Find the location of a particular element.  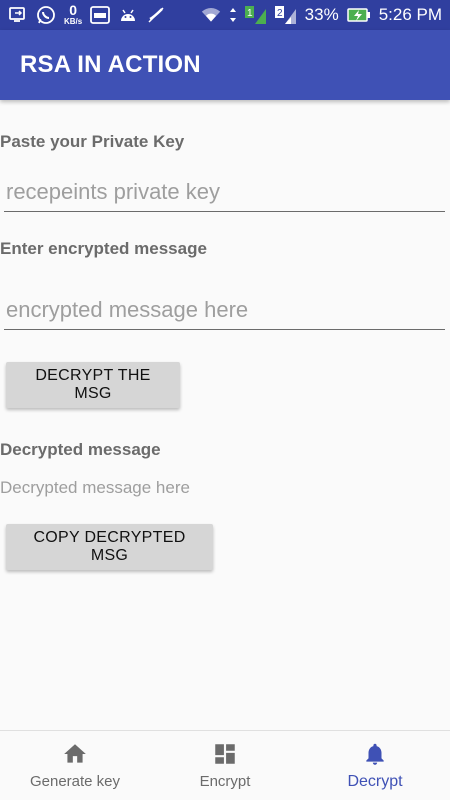

bottom-navigation: Generate key Encrypt Decrypt is located at coordinates (225, 765).